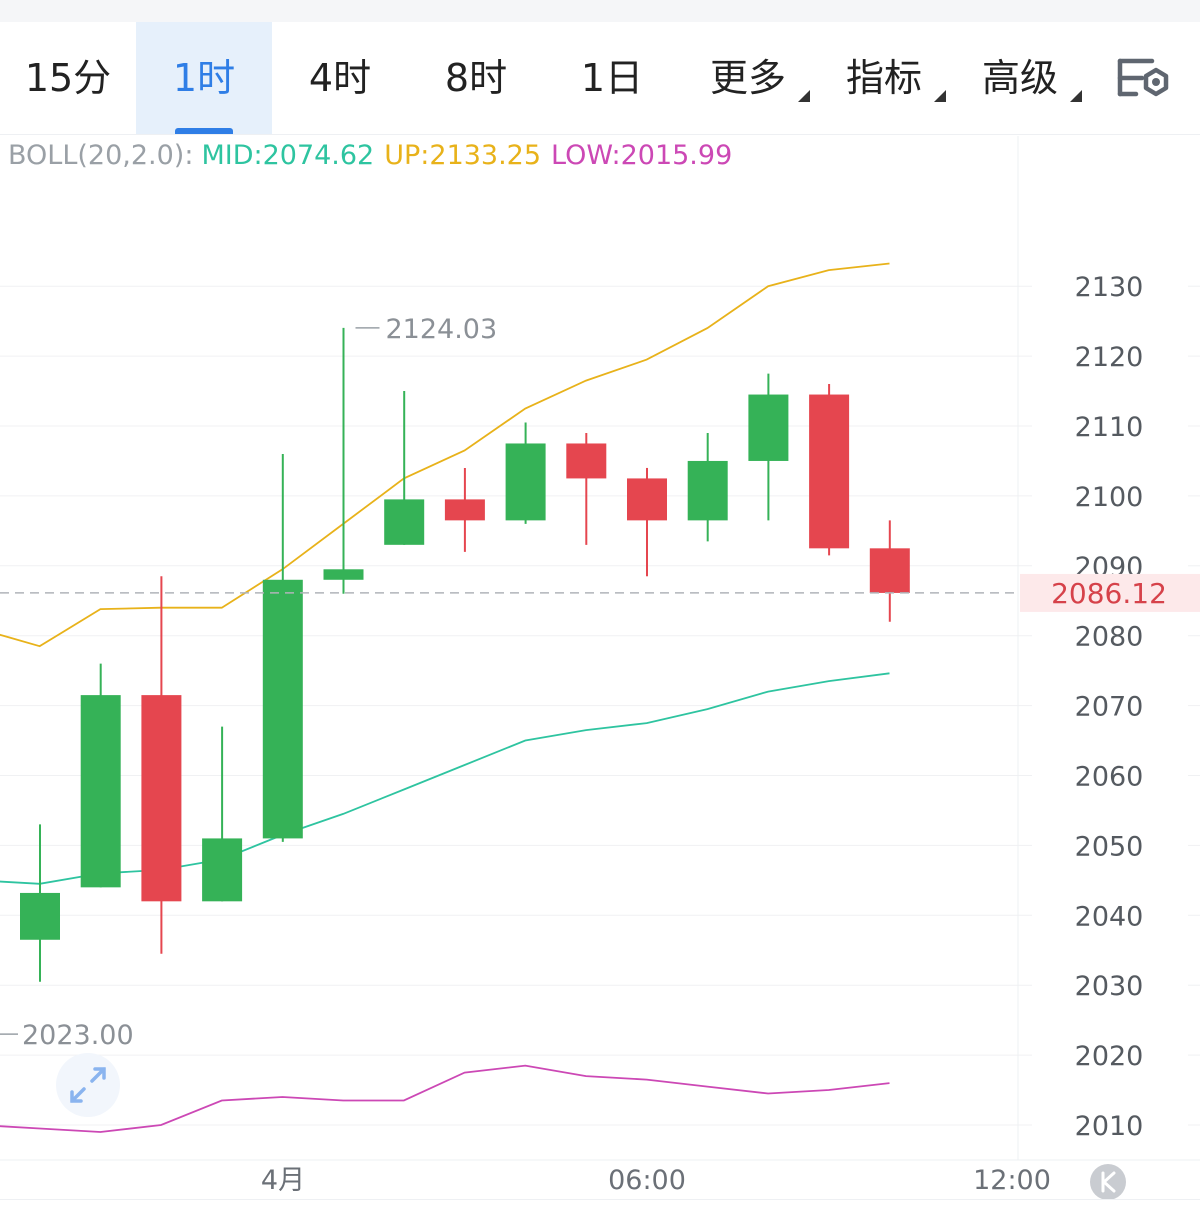 The image size is (1200, 1212). I want to click on y-tick-label: 2060, so click(1109, 777).